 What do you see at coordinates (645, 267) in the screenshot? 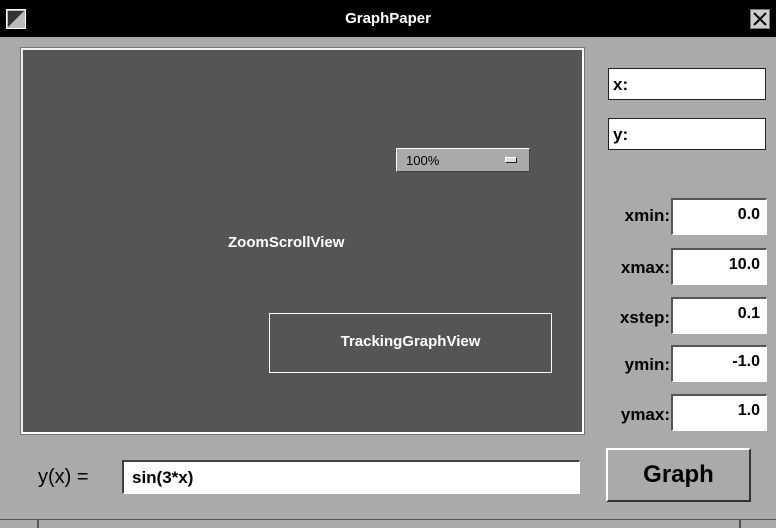
I see `xmax-label: xmax:` at bounding box center [645, 267].